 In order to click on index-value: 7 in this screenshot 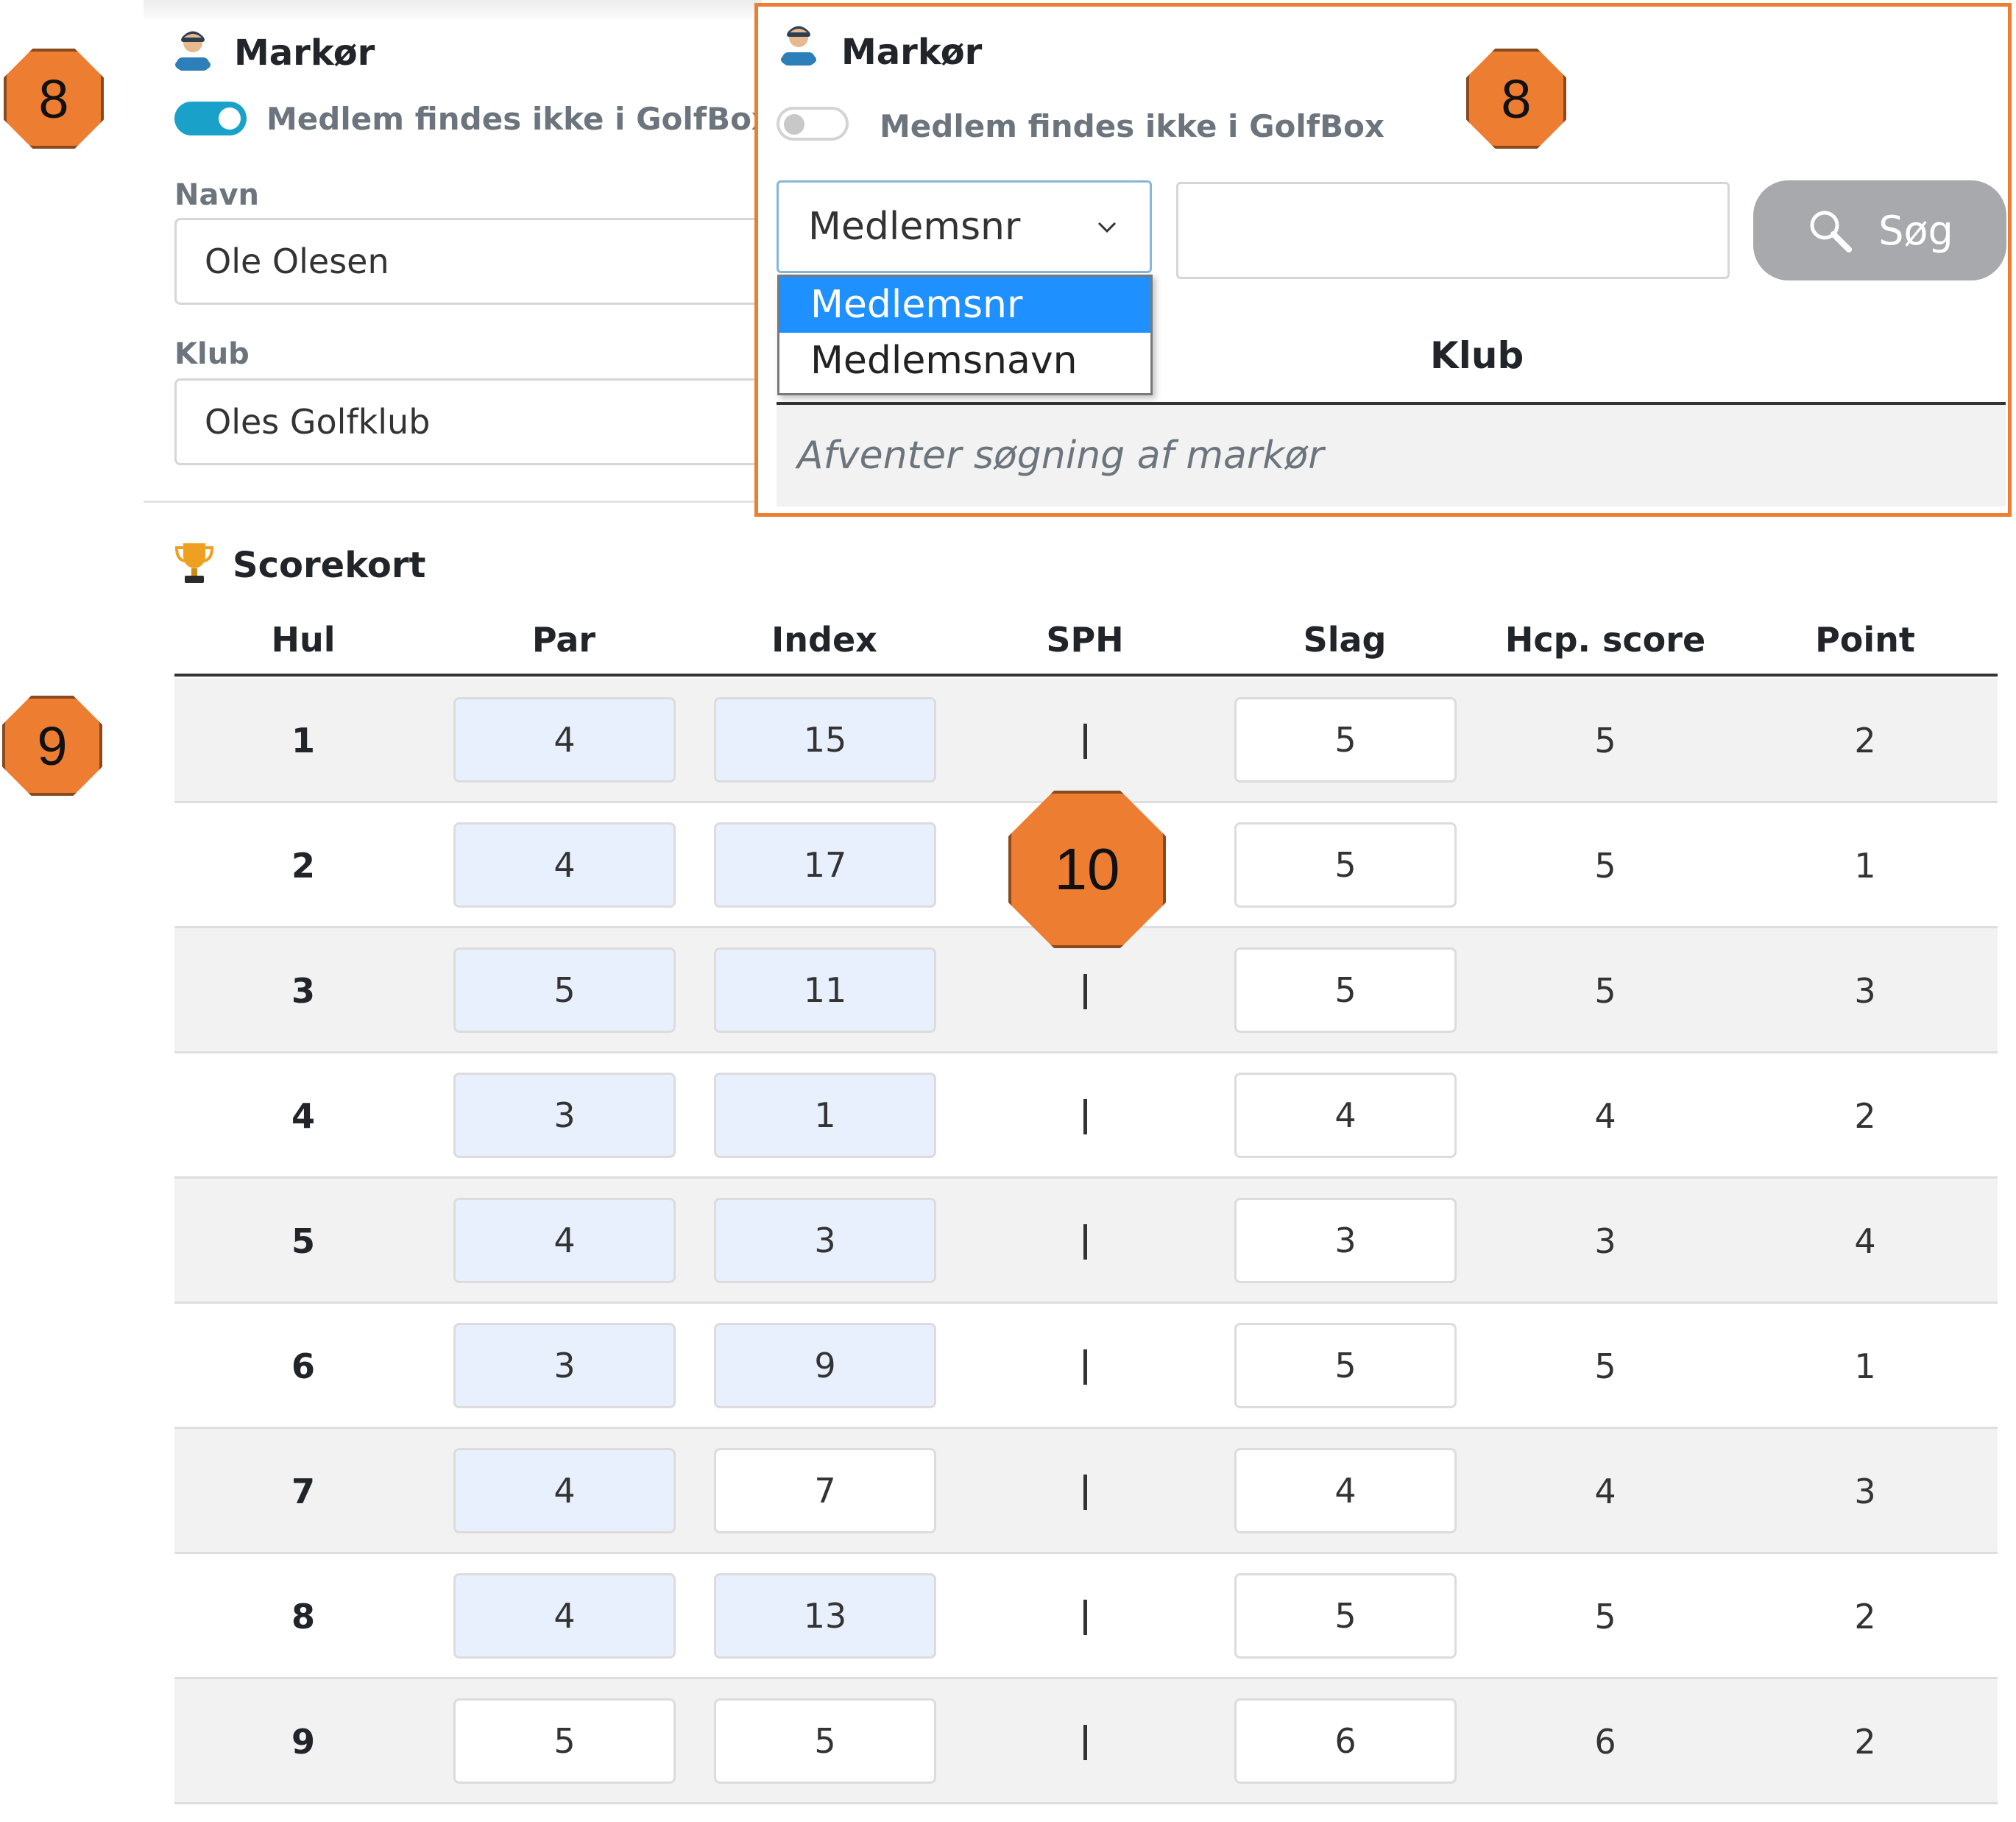, I will do `click(825, 1491)`.